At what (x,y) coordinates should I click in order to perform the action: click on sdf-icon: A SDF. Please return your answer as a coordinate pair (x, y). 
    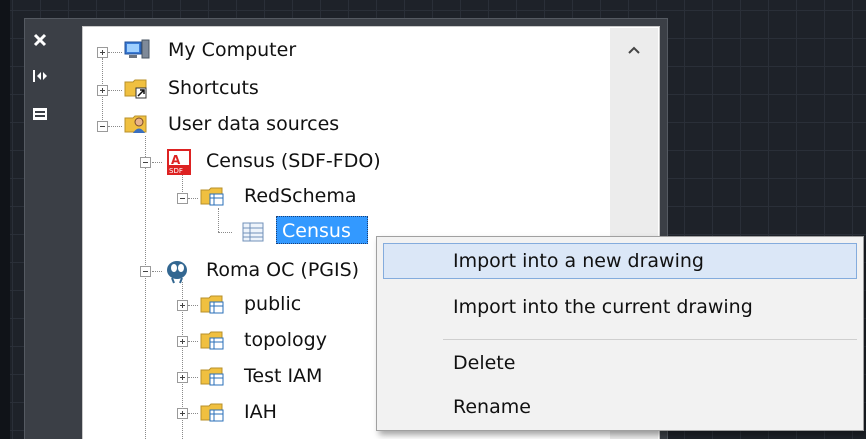
    Looking at the image, I should click on (179, 161).